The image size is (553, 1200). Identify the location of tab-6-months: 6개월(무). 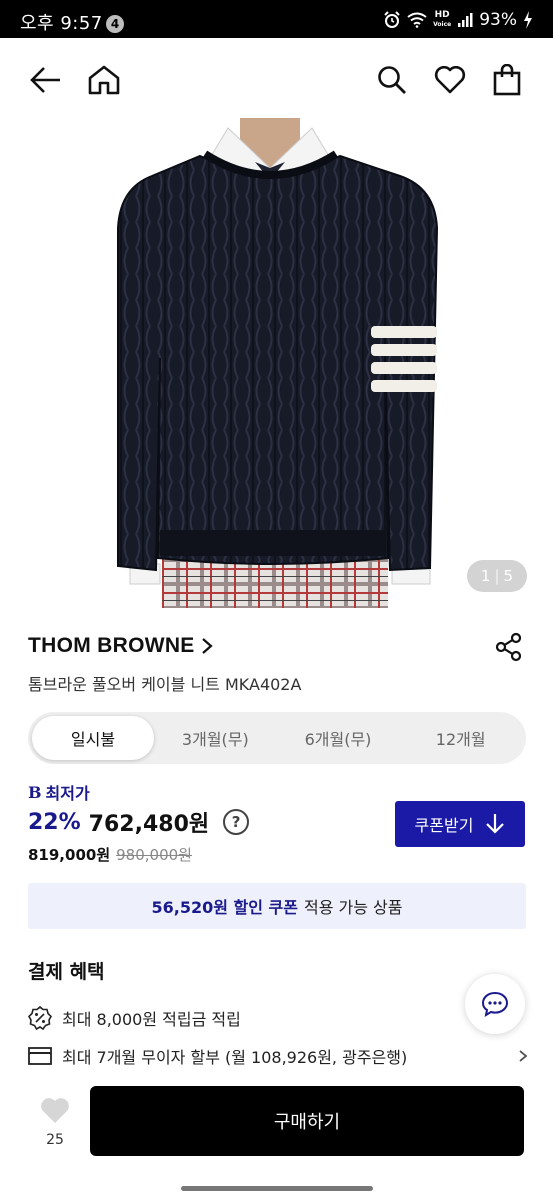
(338, 738).